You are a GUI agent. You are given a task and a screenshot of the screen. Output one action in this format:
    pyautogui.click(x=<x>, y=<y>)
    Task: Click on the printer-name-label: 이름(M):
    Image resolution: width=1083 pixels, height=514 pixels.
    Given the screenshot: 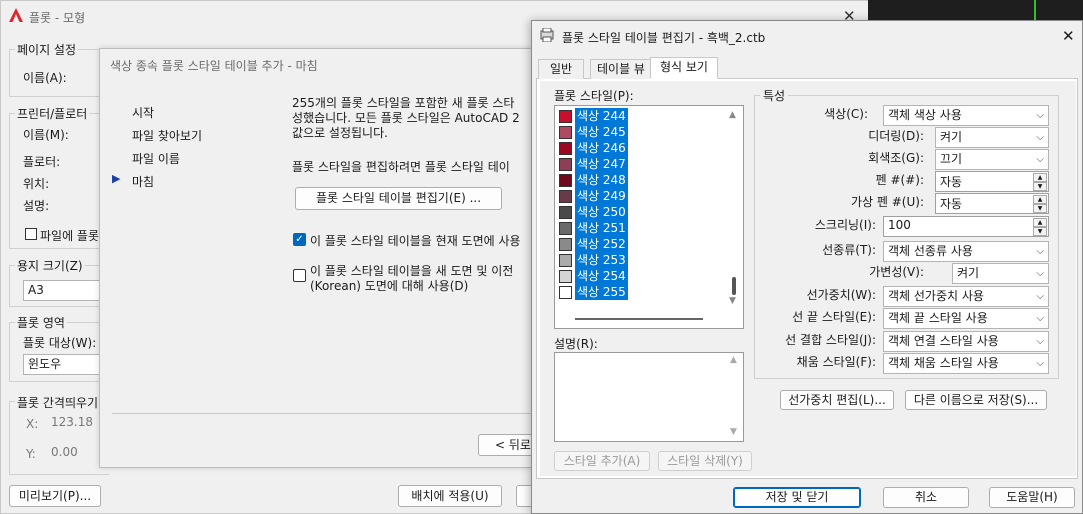 What is the action you would take?
    pyautogui.click(x=46, y=135)
    